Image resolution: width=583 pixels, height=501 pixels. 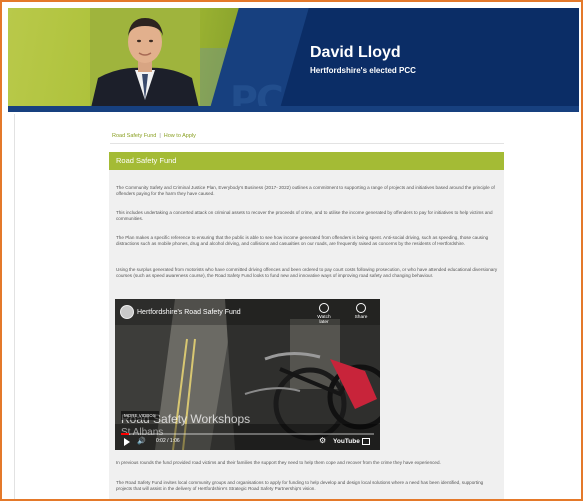 I want to click on video-progress-fill, so click(x=125, y=434).